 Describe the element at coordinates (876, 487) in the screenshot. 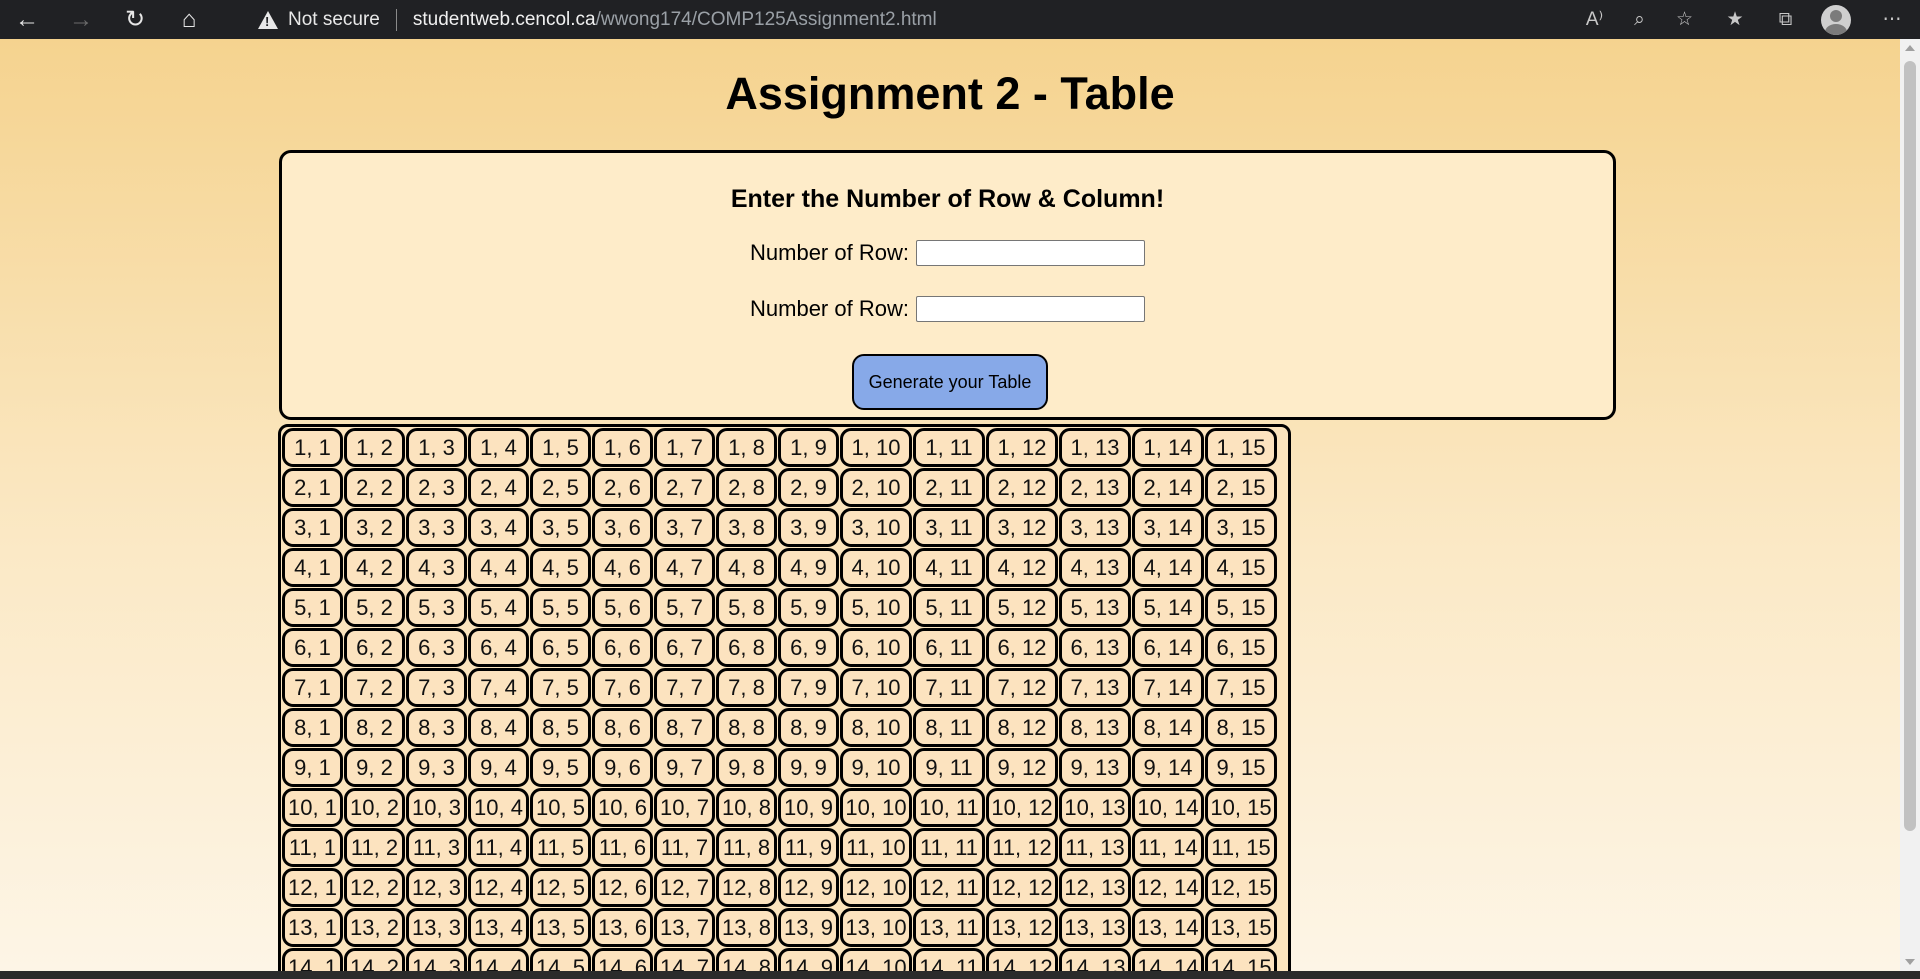

I see `table-cell: 2, 10` at that location.